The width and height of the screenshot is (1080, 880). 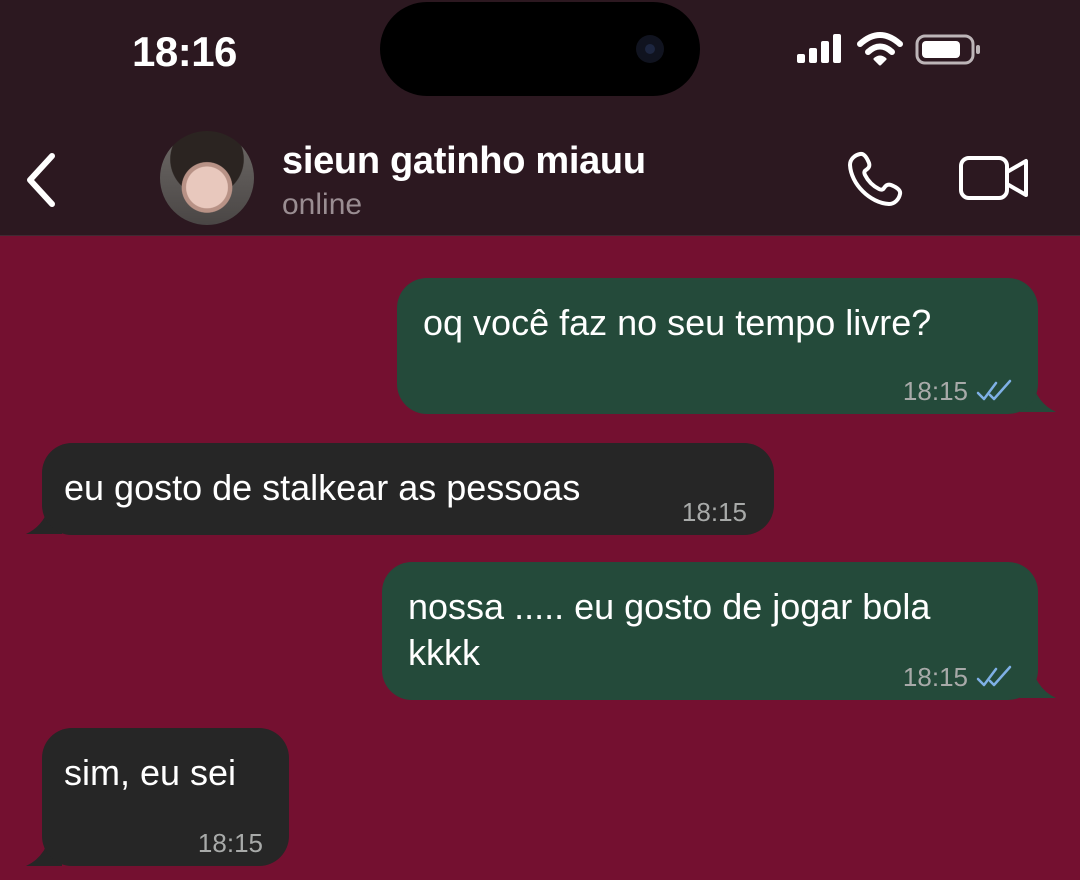 I want to click on video-camera-icon, so click(x=994, y=178).